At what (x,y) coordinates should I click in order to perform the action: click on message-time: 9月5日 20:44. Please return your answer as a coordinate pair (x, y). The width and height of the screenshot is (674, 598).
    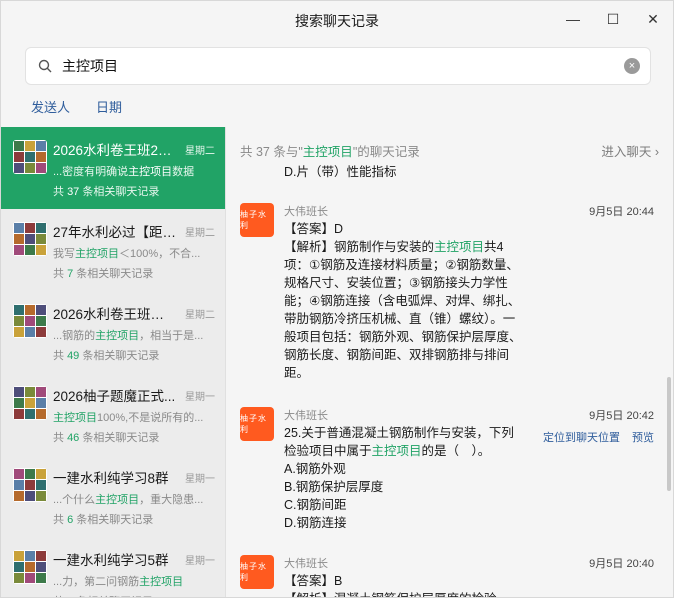
    Looking at the image, I should click on (621, 212).